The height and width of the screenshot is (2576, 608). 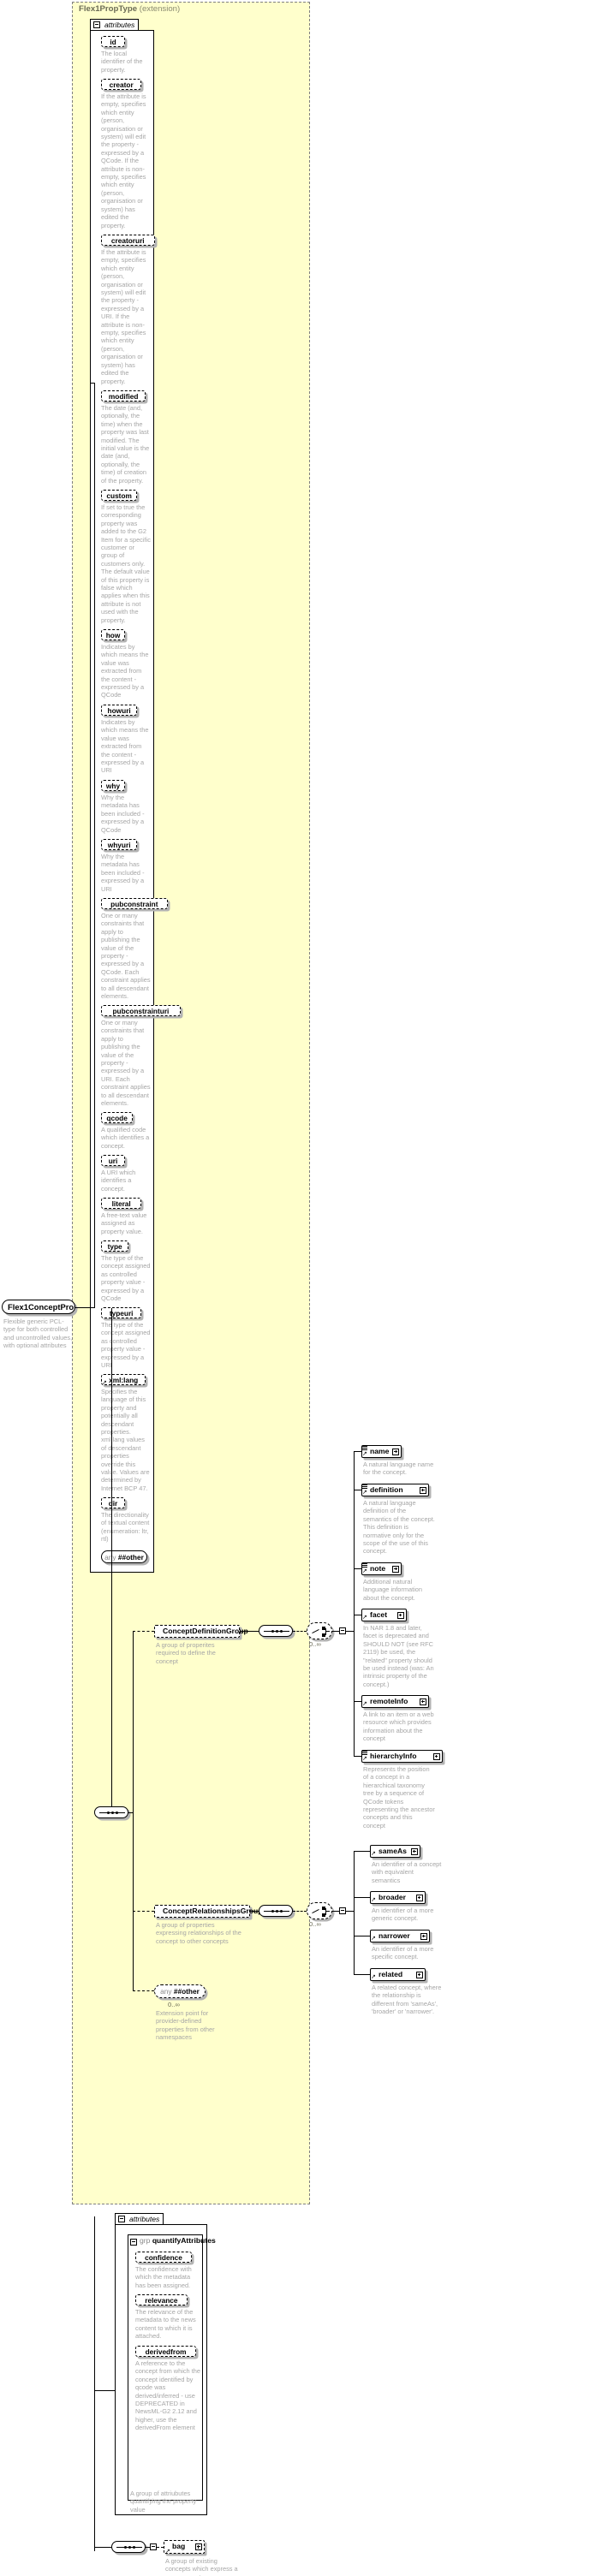 I want to click on attribute-pubconstraint: pubconstraint, so click(x=134, y=903).